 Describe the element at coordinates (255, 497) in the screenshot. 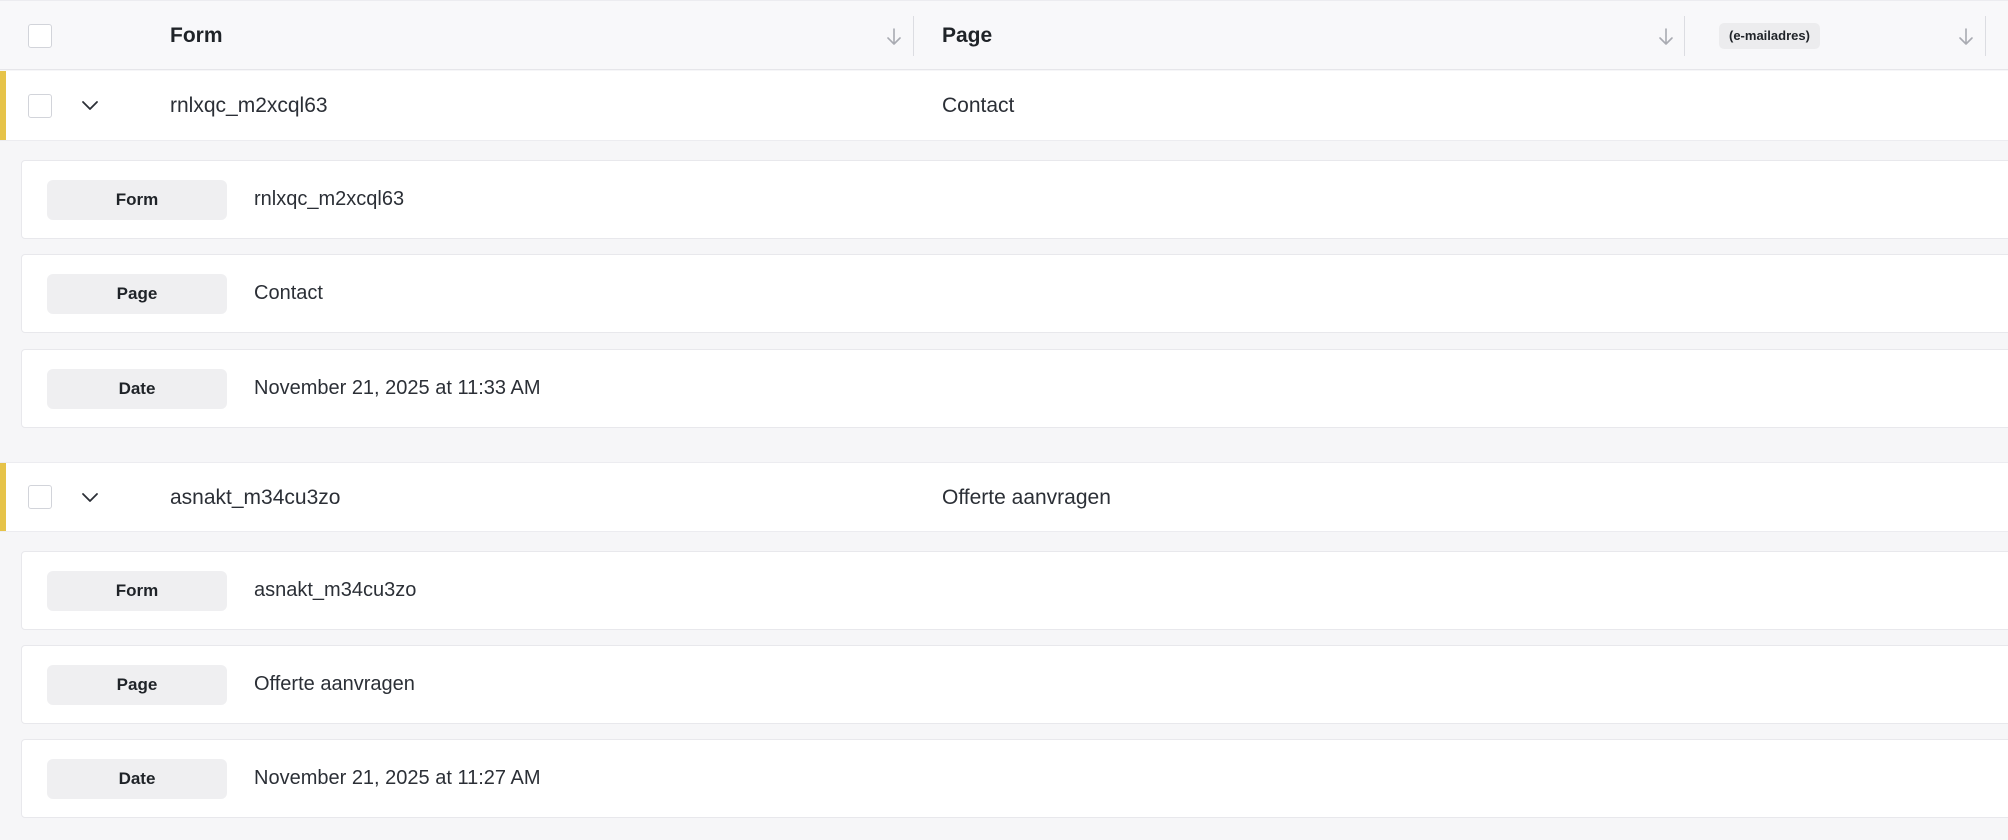

I see `cell-form: asnakt_m34cu3zo` at that location.